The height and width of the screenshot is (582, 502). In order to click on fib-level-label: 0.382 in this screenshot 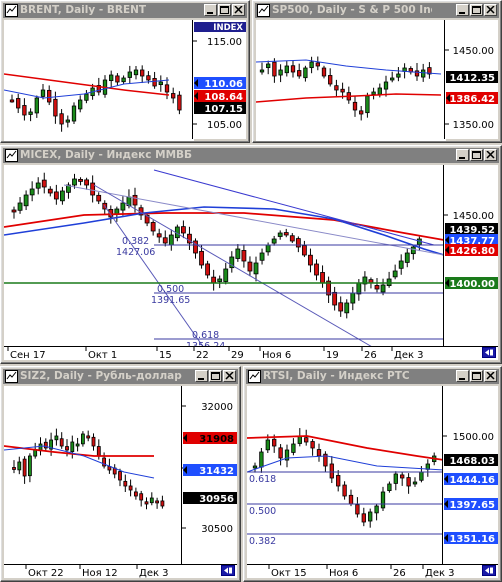, I will do `click(262, 541)`.